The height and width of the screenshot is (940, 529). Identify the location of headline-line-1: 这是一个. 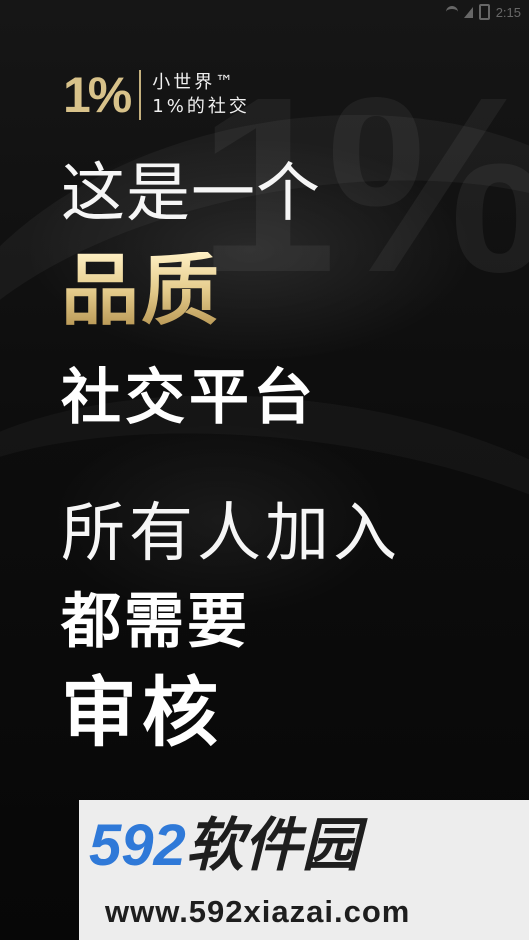
(191, 194).